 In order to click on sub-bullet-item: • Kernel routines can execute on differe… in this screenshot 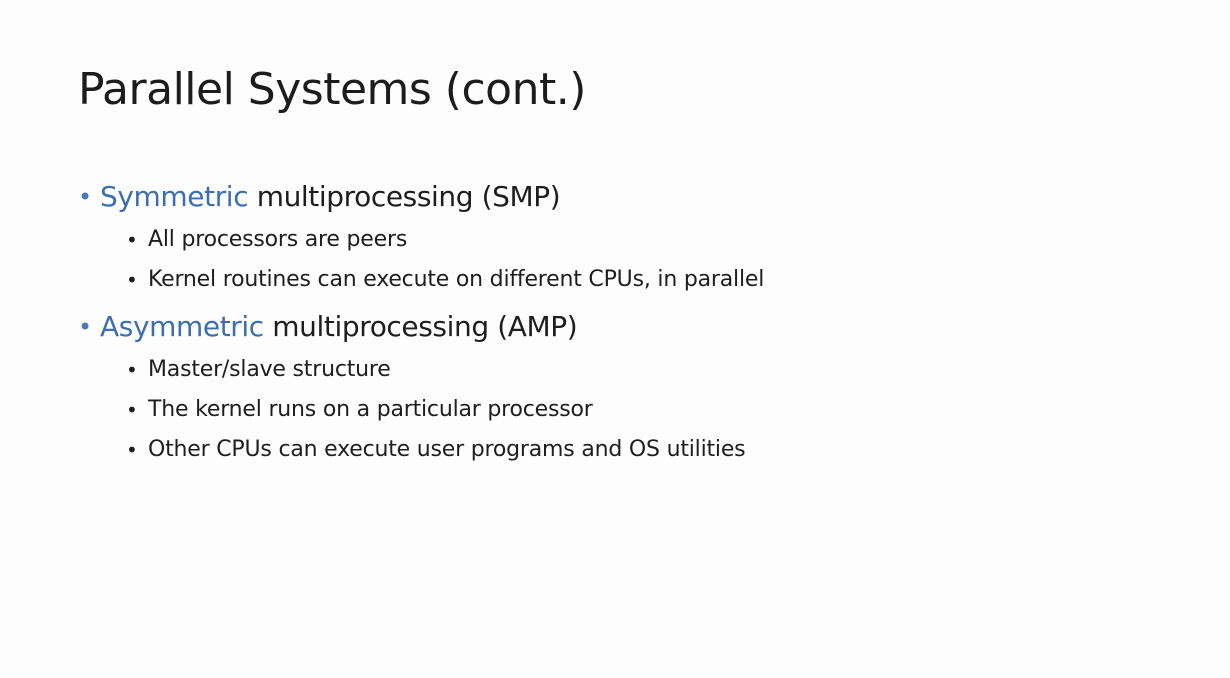, I will do `click(652, 280)`.